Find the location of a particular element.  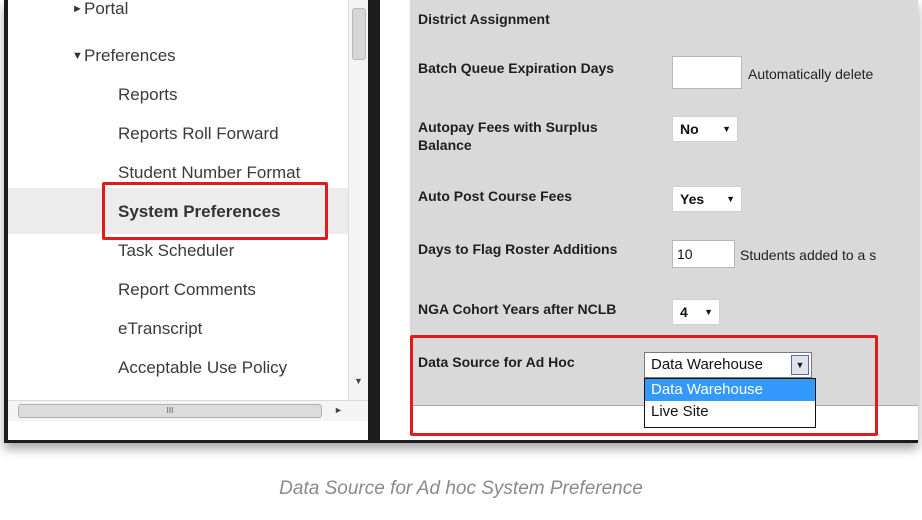

scroll-down-arrow-icon: ▼ is located at coordinates (358, 381).